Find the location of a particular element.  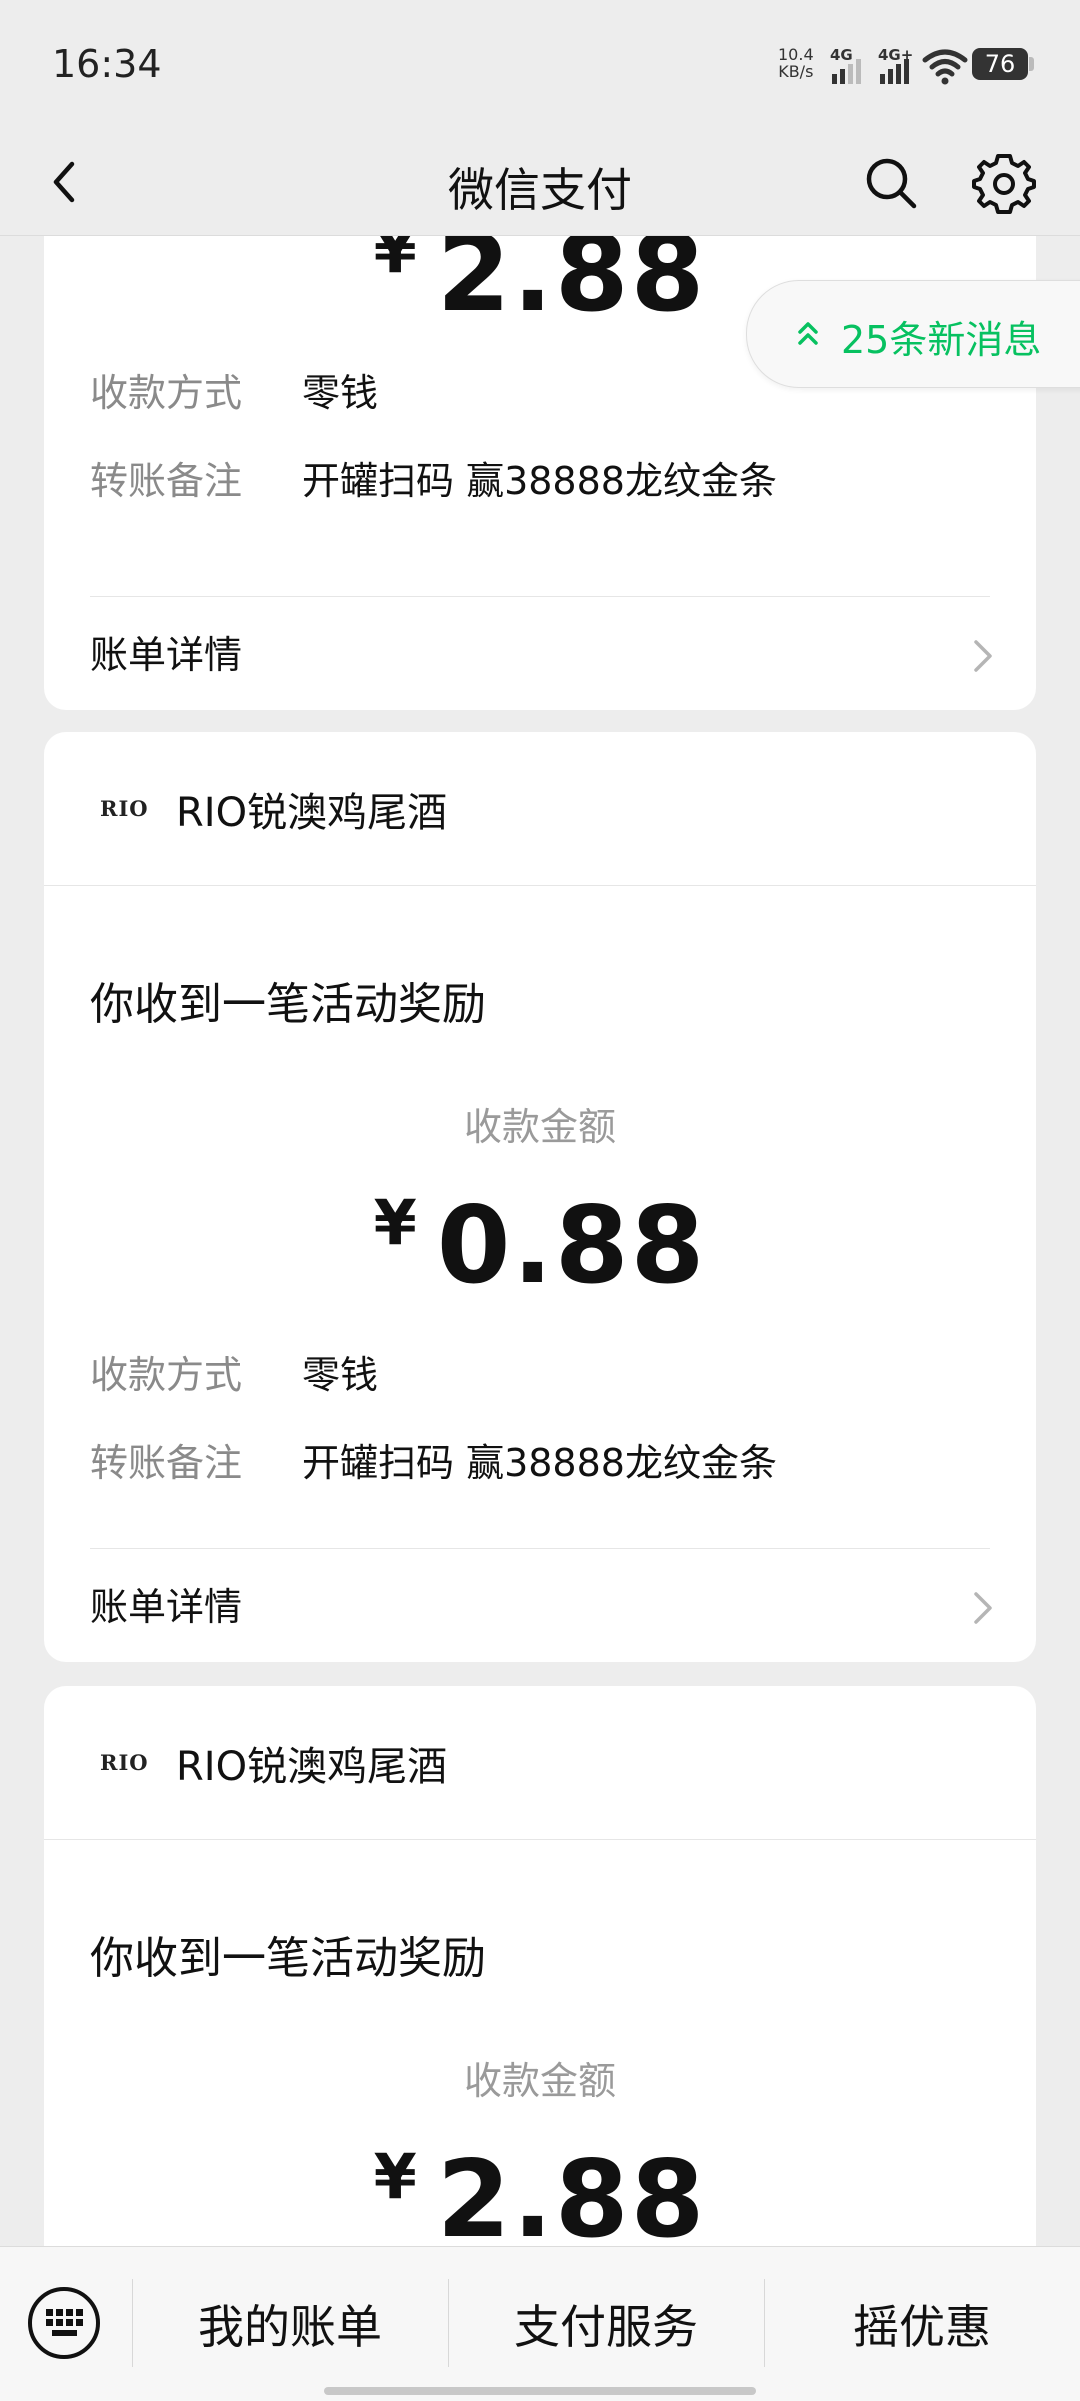

signal-4g-plus-icon: 4G+ is located at coordinates (901, 66).